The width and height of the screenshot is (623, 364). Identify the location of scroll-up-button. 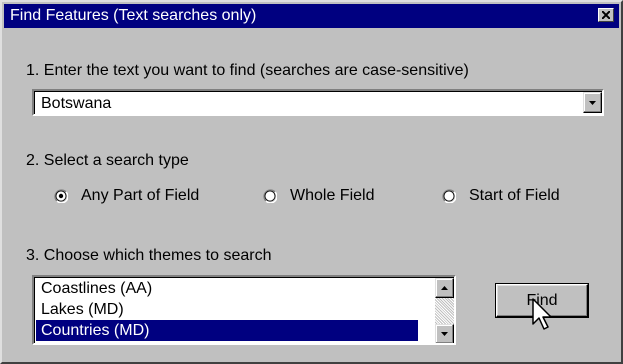
(444, 288).